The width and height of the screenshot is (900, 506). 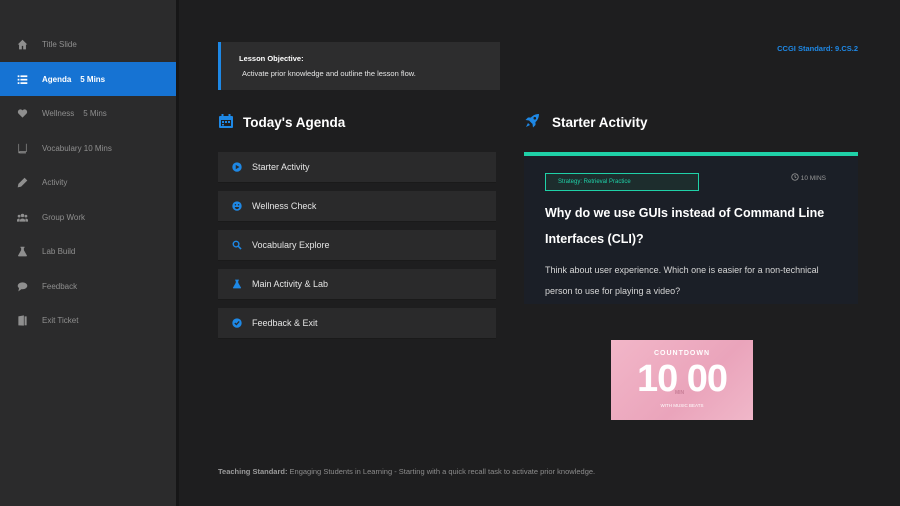 I want to click on agenda-item-label: Starter Activity, so click(x=281, y=167).